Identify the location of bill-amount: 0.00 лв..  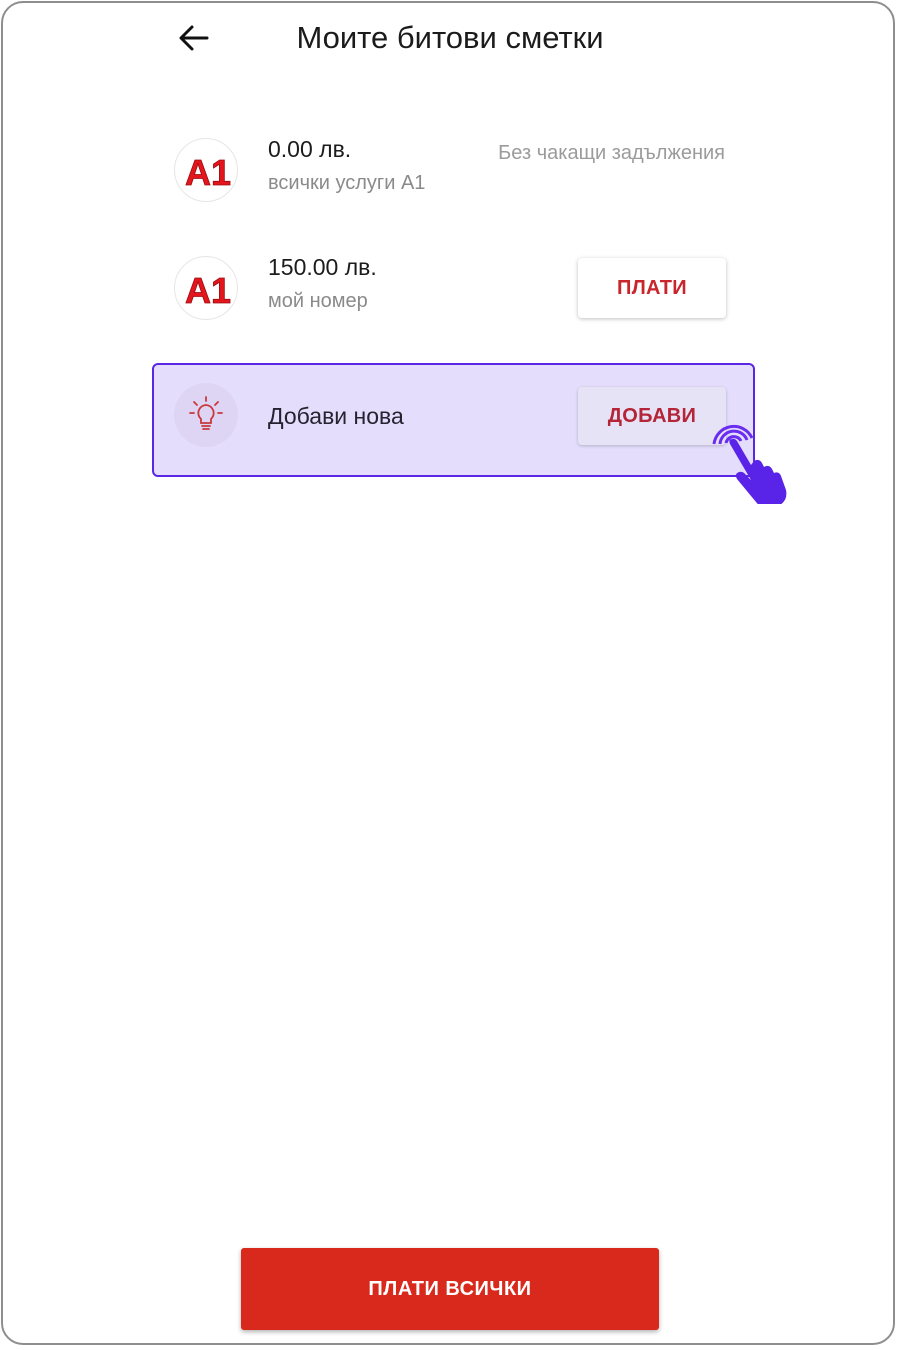
(310, 149).